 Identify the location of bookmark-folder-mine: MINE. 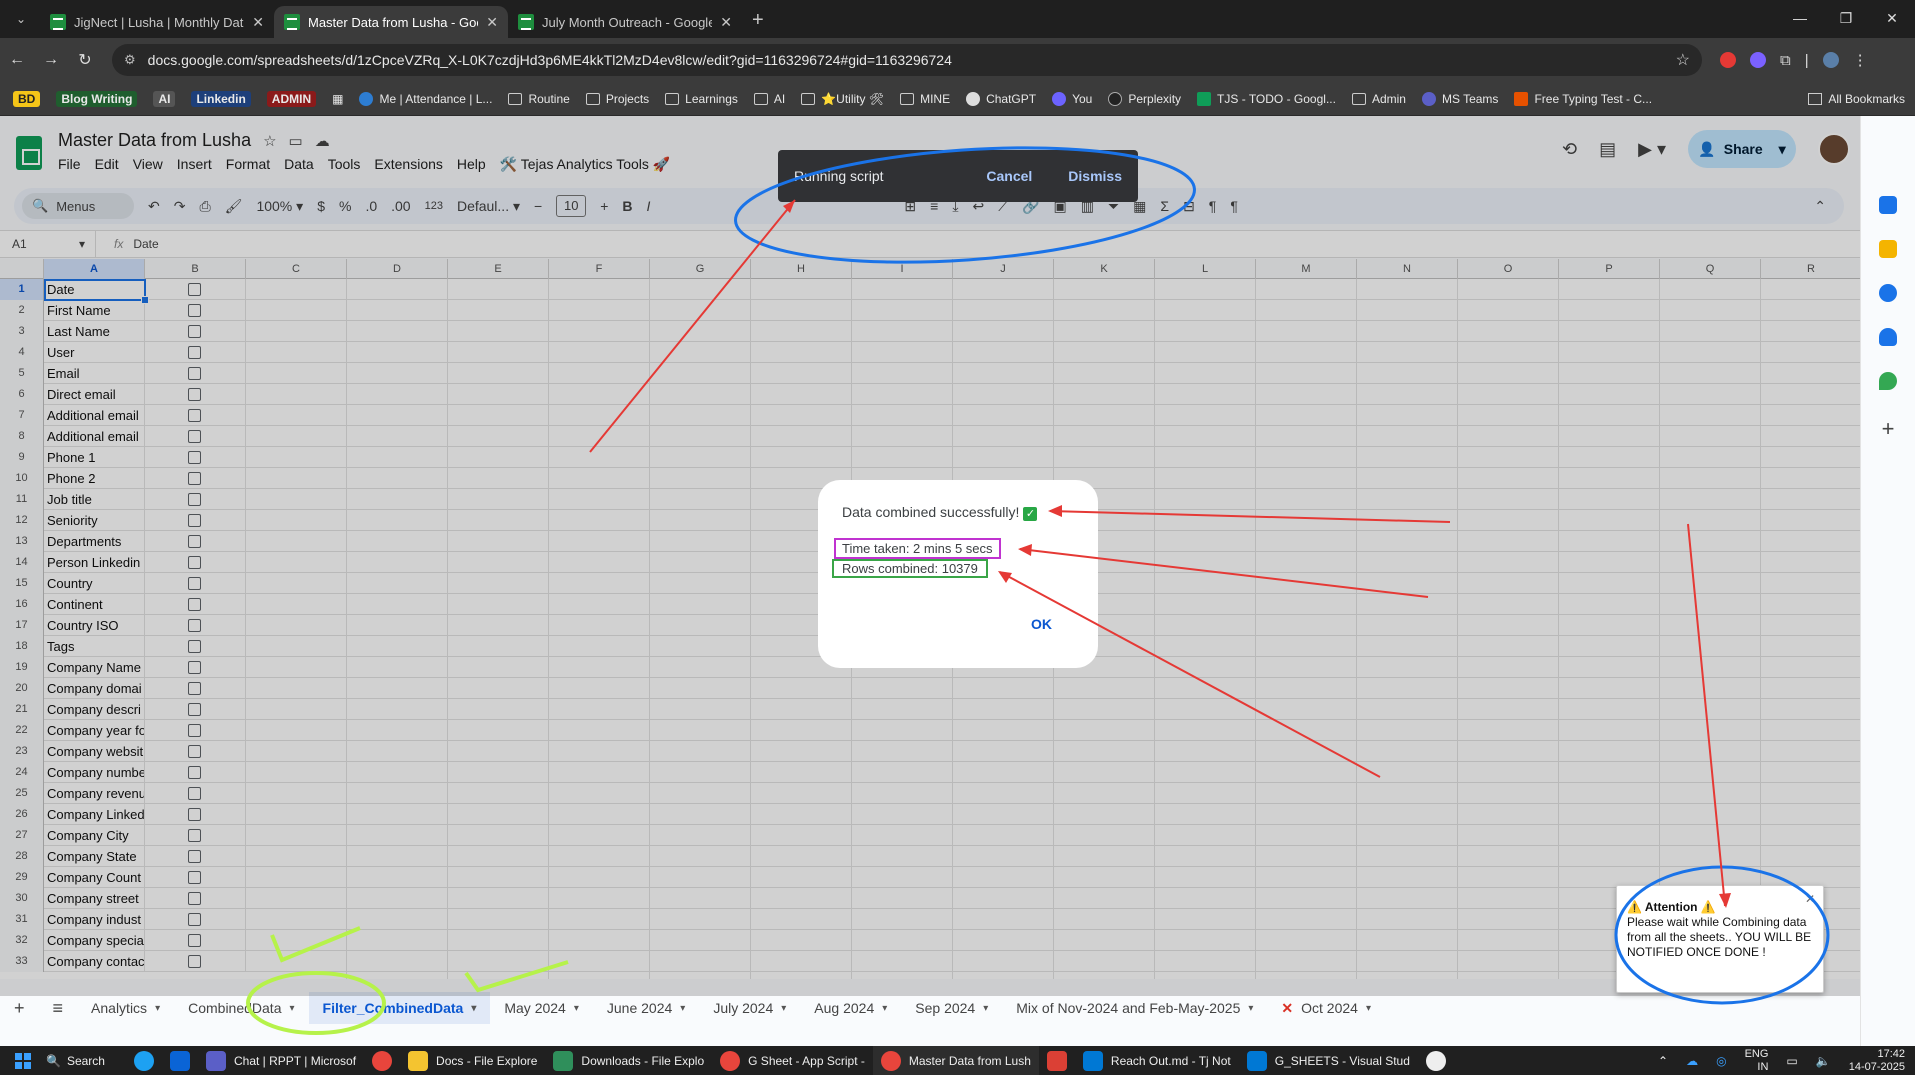
(925, 99).